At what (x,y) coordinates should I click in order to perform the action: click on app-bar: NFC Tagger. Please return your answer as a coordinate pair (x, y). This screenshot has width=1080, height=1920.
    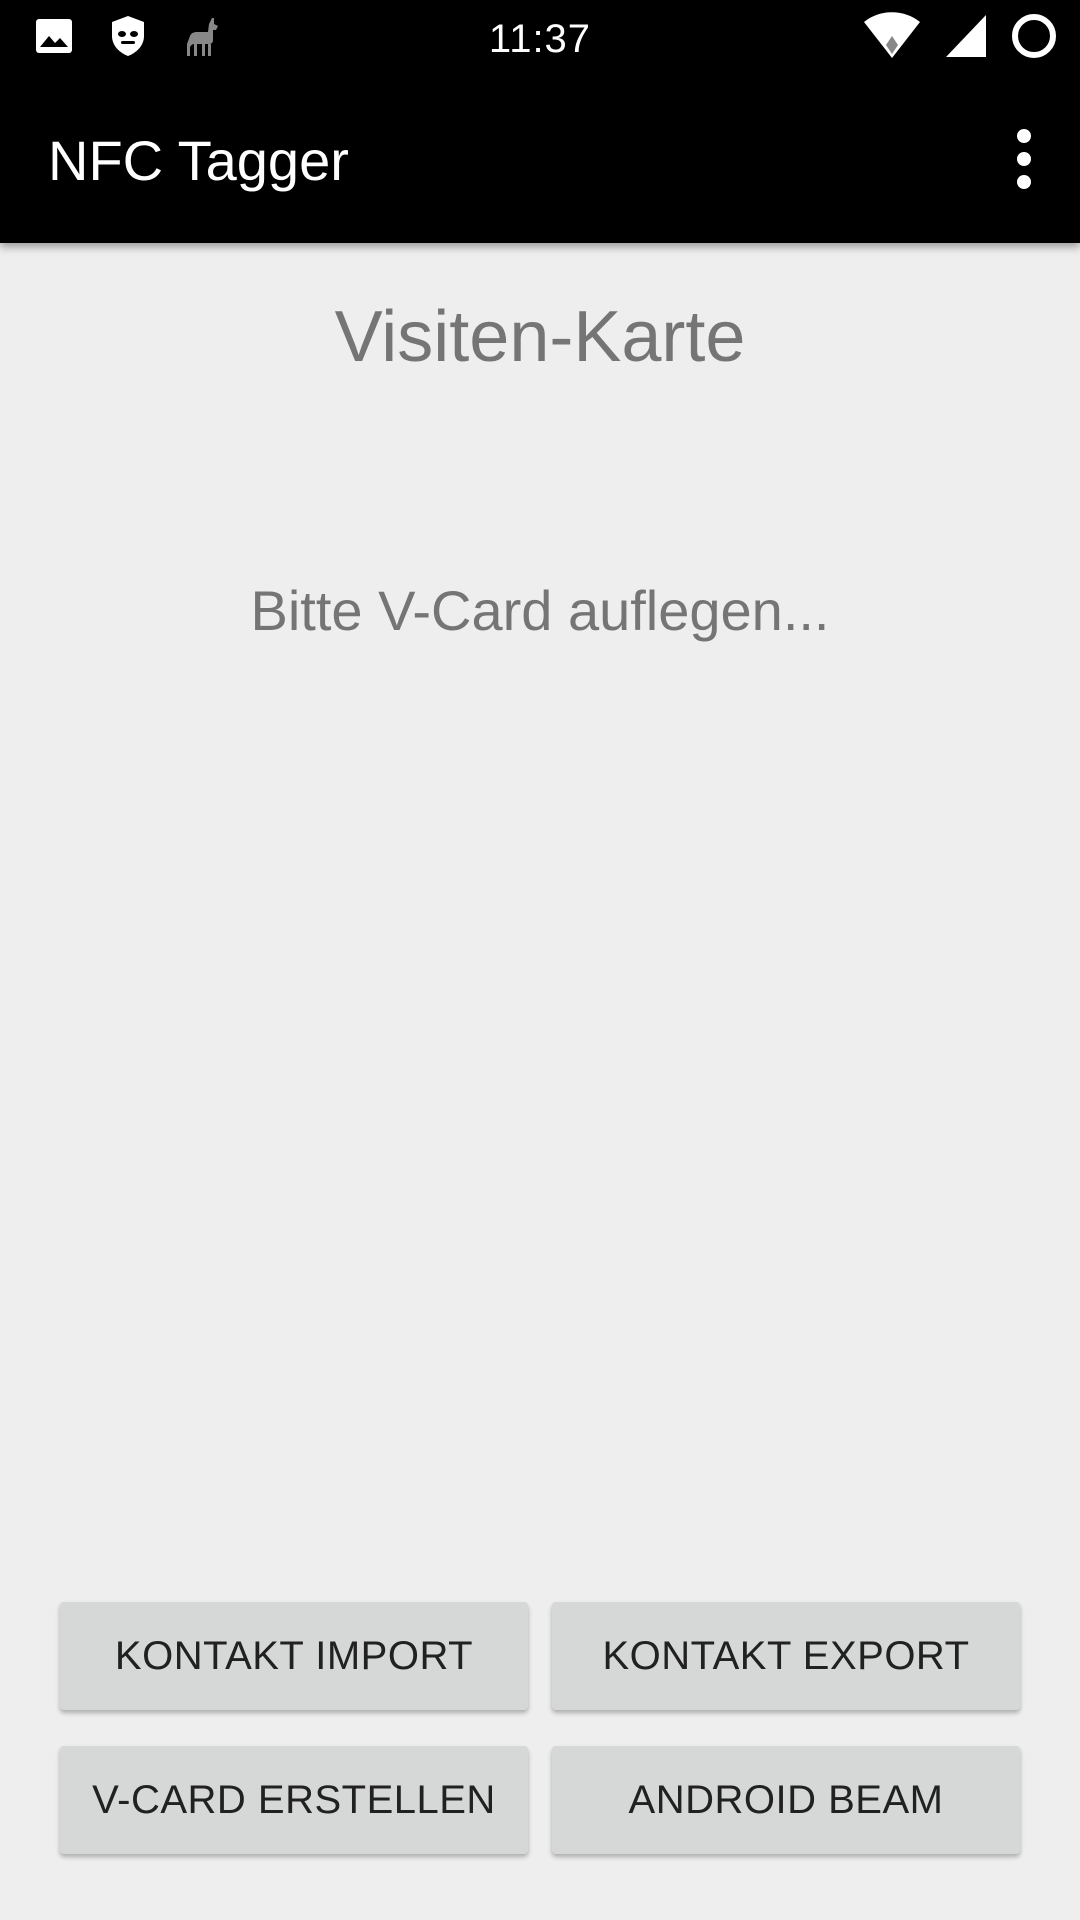
    Looking at the image, I should click on (540, 159).